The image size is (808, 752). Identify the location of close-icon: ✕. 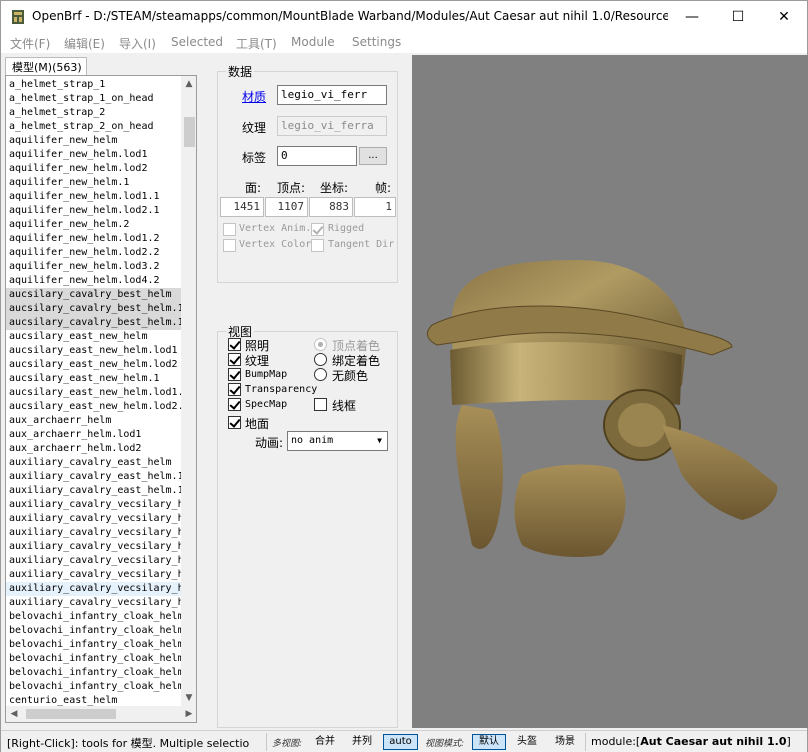
(784, 16).